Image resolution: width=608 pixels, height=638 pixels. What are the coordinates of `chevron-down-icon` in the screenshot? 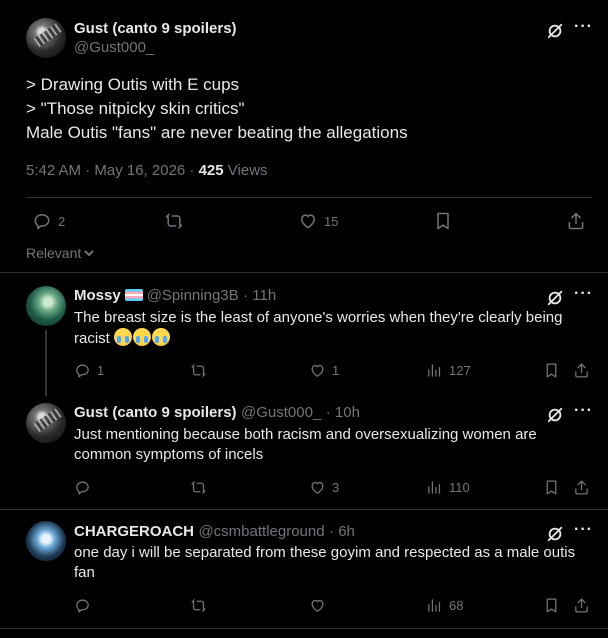 It's located at (89, 253).